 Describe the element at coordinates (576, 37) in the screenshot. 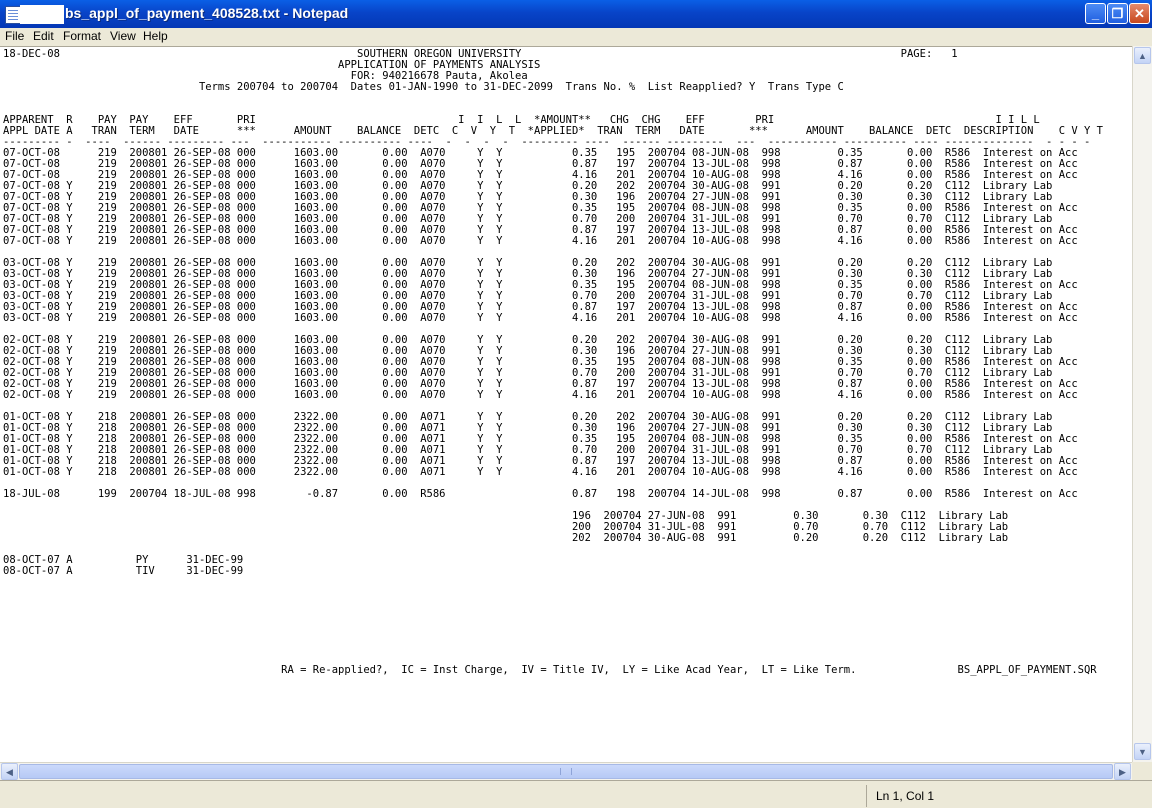

I see `menu-bar: File Edit Format View Help` at that location.